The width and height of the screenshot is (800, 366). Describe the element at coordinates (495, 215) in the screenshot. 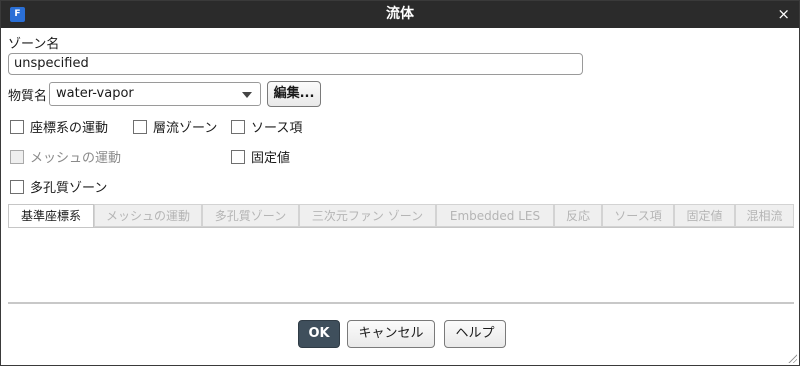

I see `tab-embedded-les: Embedded LES` at that location.